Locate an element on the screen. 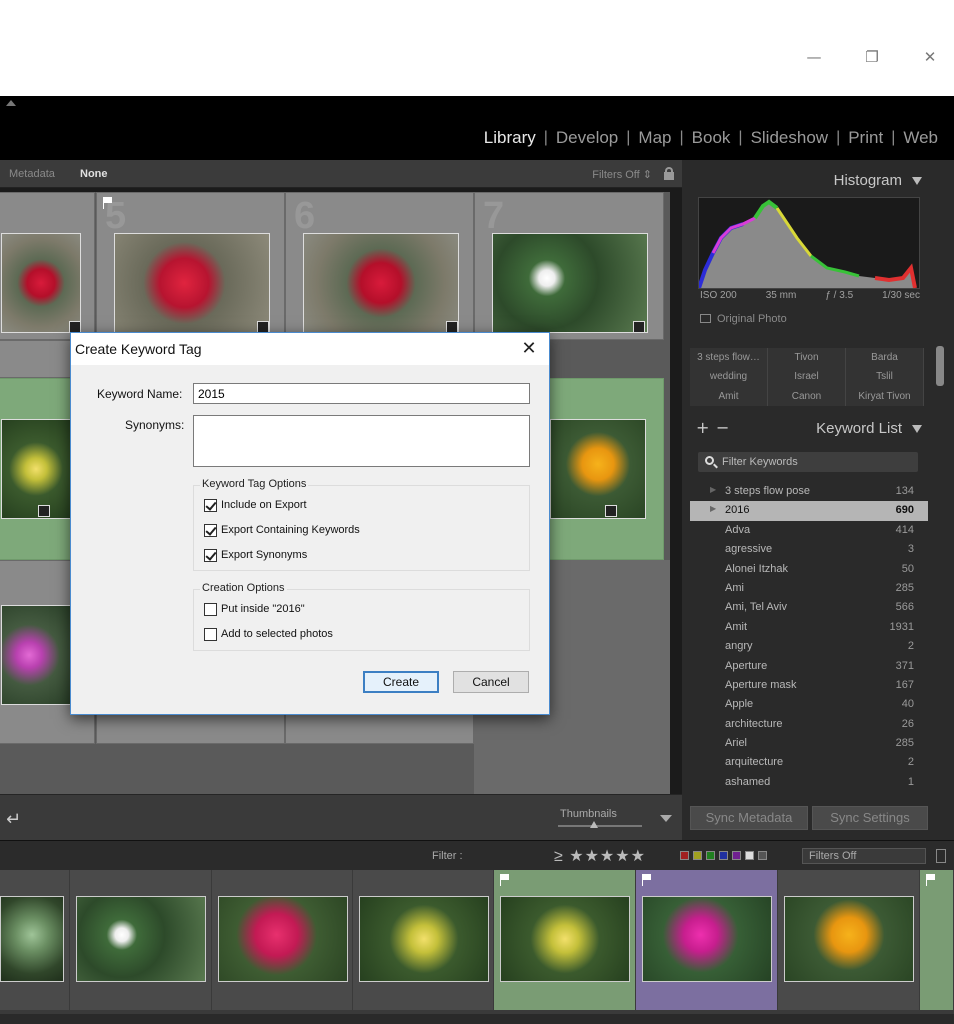  keyword-list-header: + − Keyword List is located at coordinates (809, 427).